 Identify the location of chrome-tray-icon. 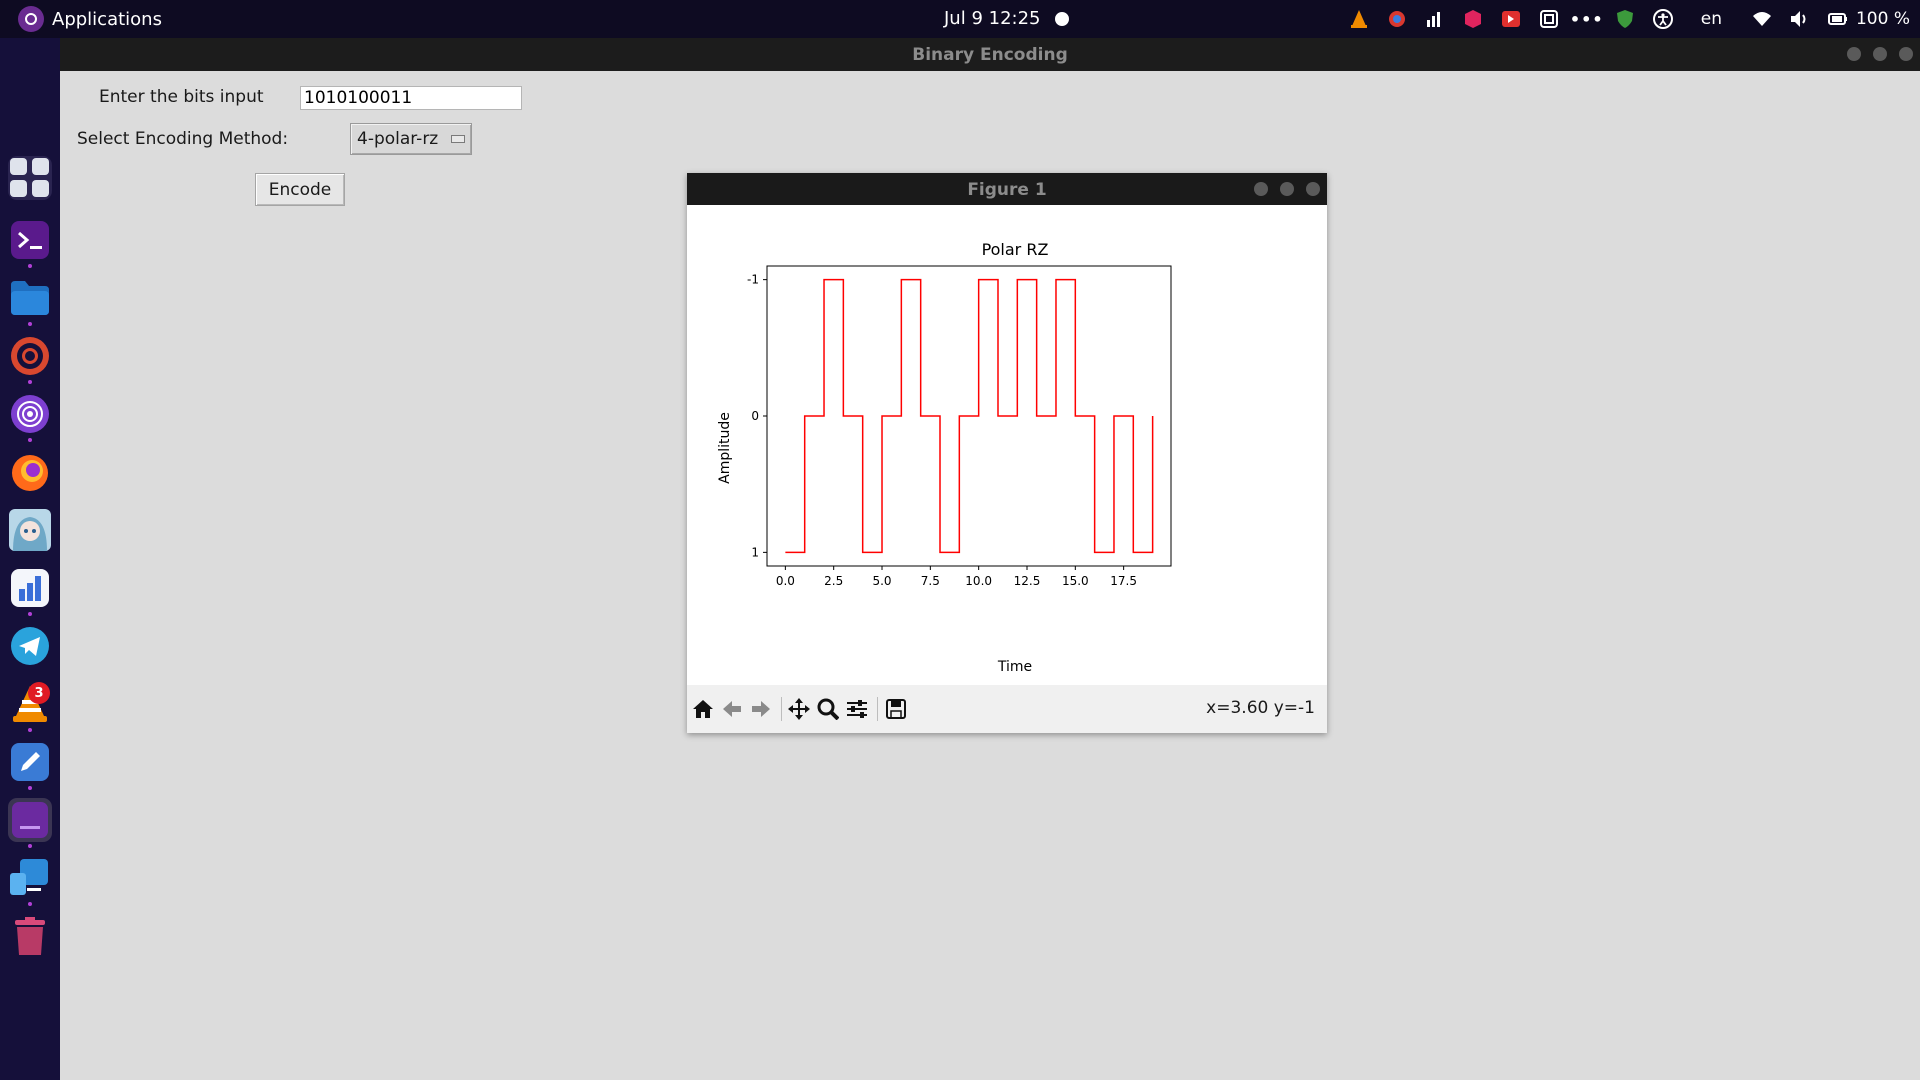
(1397, 19).